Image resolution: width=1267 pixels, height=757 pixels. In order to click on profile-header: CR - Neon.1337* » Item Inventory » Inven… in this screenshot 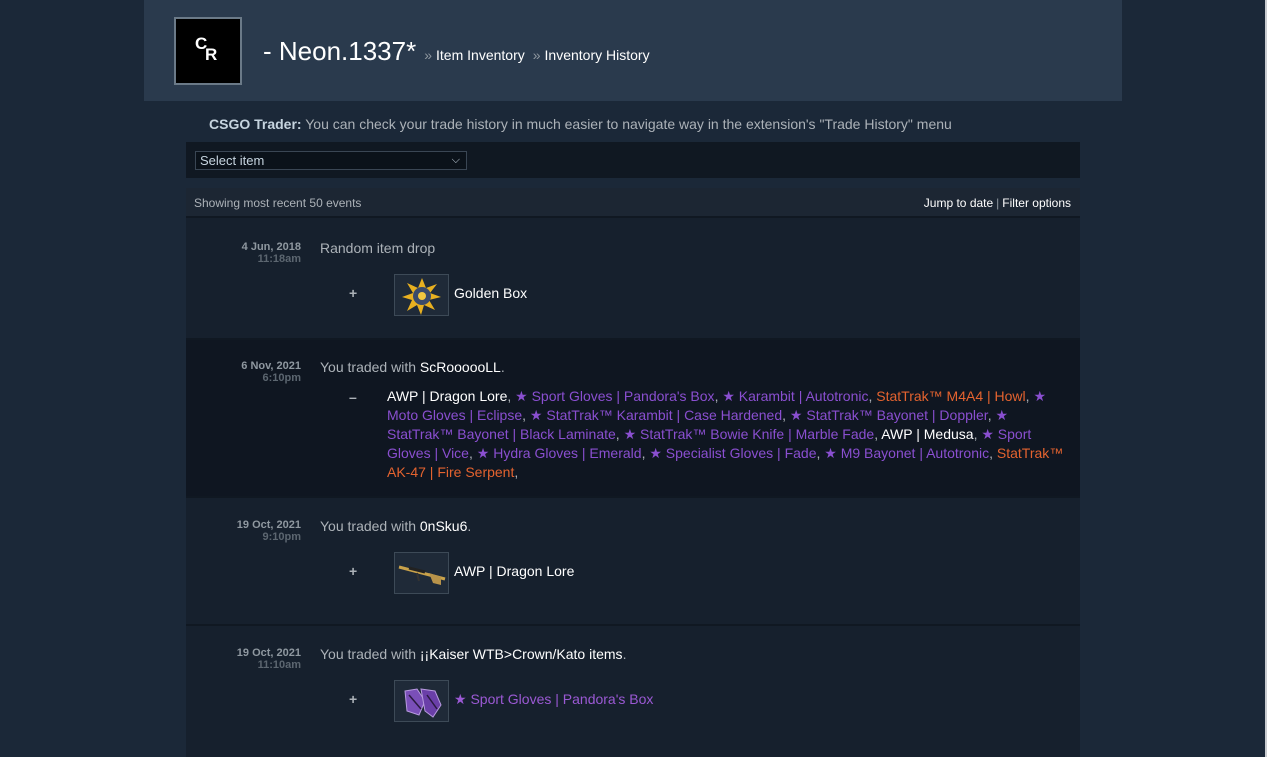, I will do `click(633, 50)`.